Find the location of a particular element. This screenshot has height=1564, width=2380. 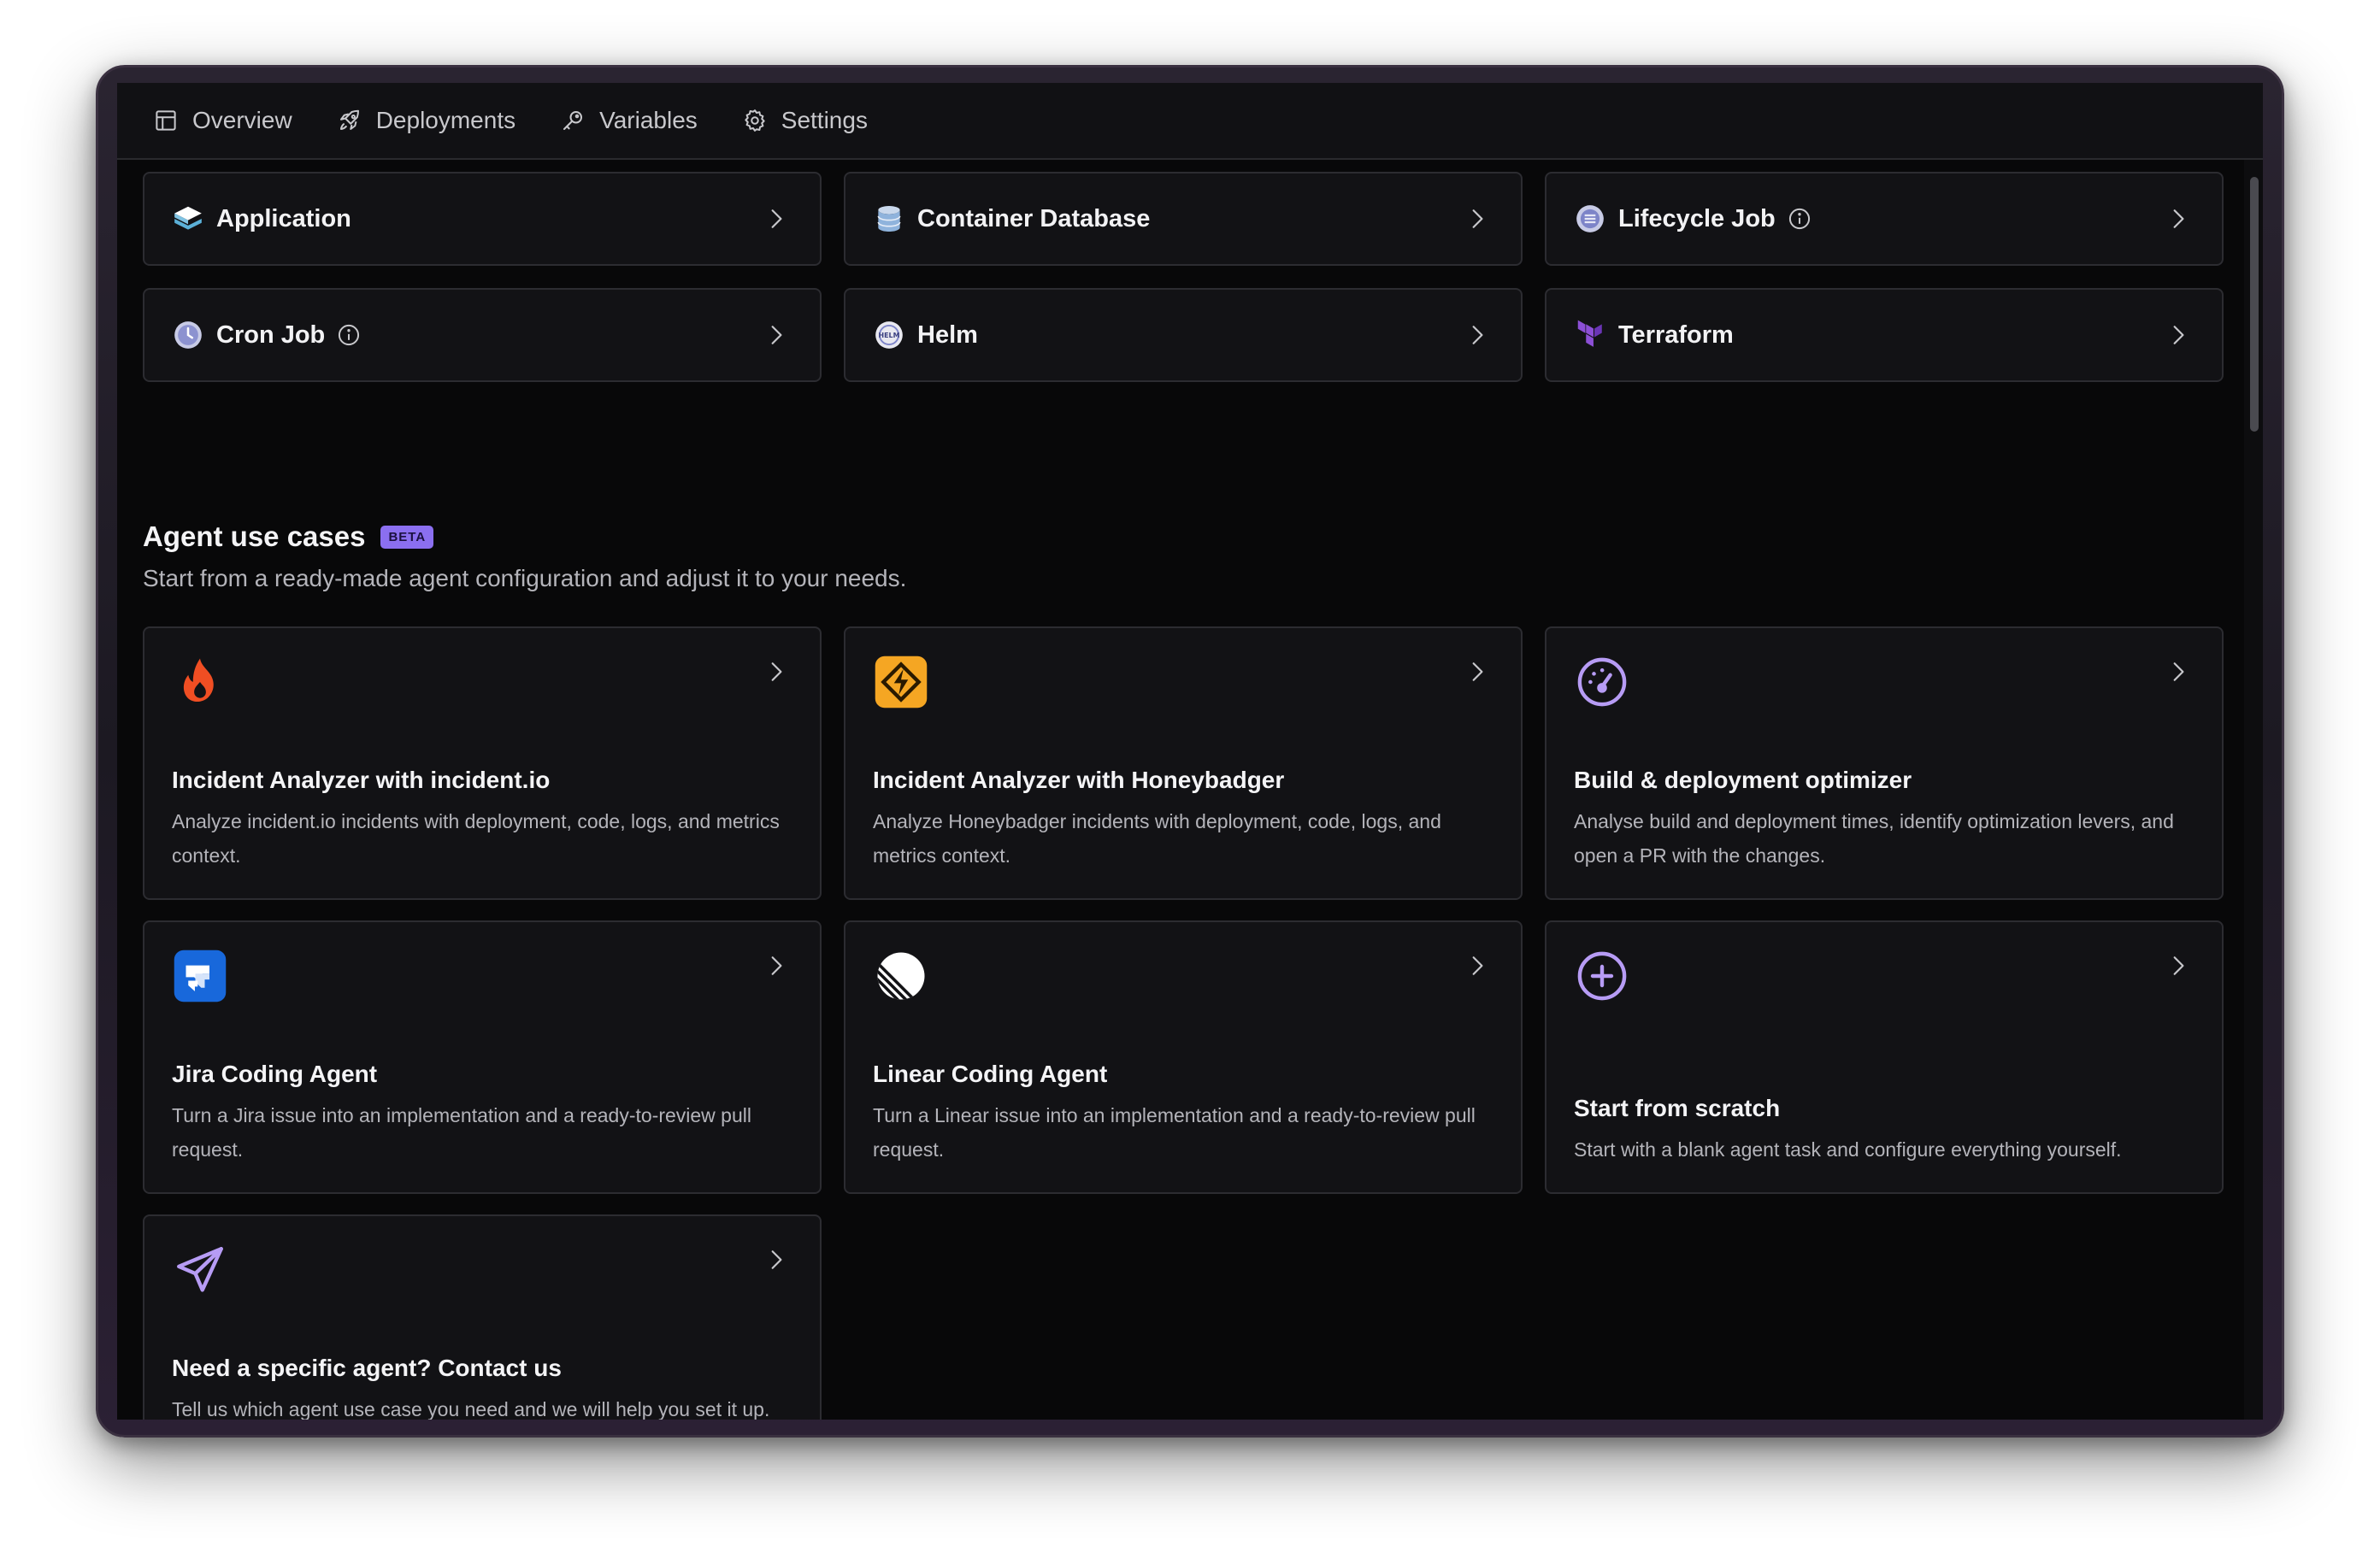

type-label: Cron Job is located at coordinates (271, 334).